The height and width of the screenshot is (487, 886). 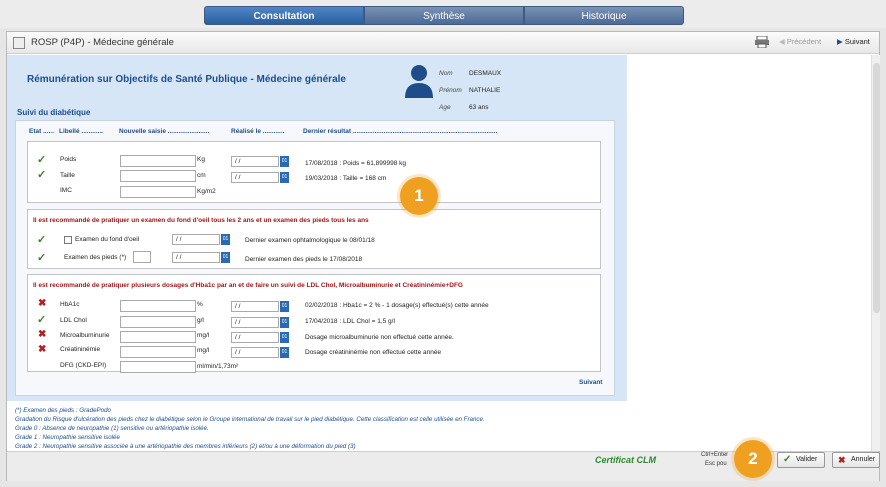 What do you see at coordinates (314, 172) in the screenshot?
I see `group-mesures` at bounding box center [314, 172].